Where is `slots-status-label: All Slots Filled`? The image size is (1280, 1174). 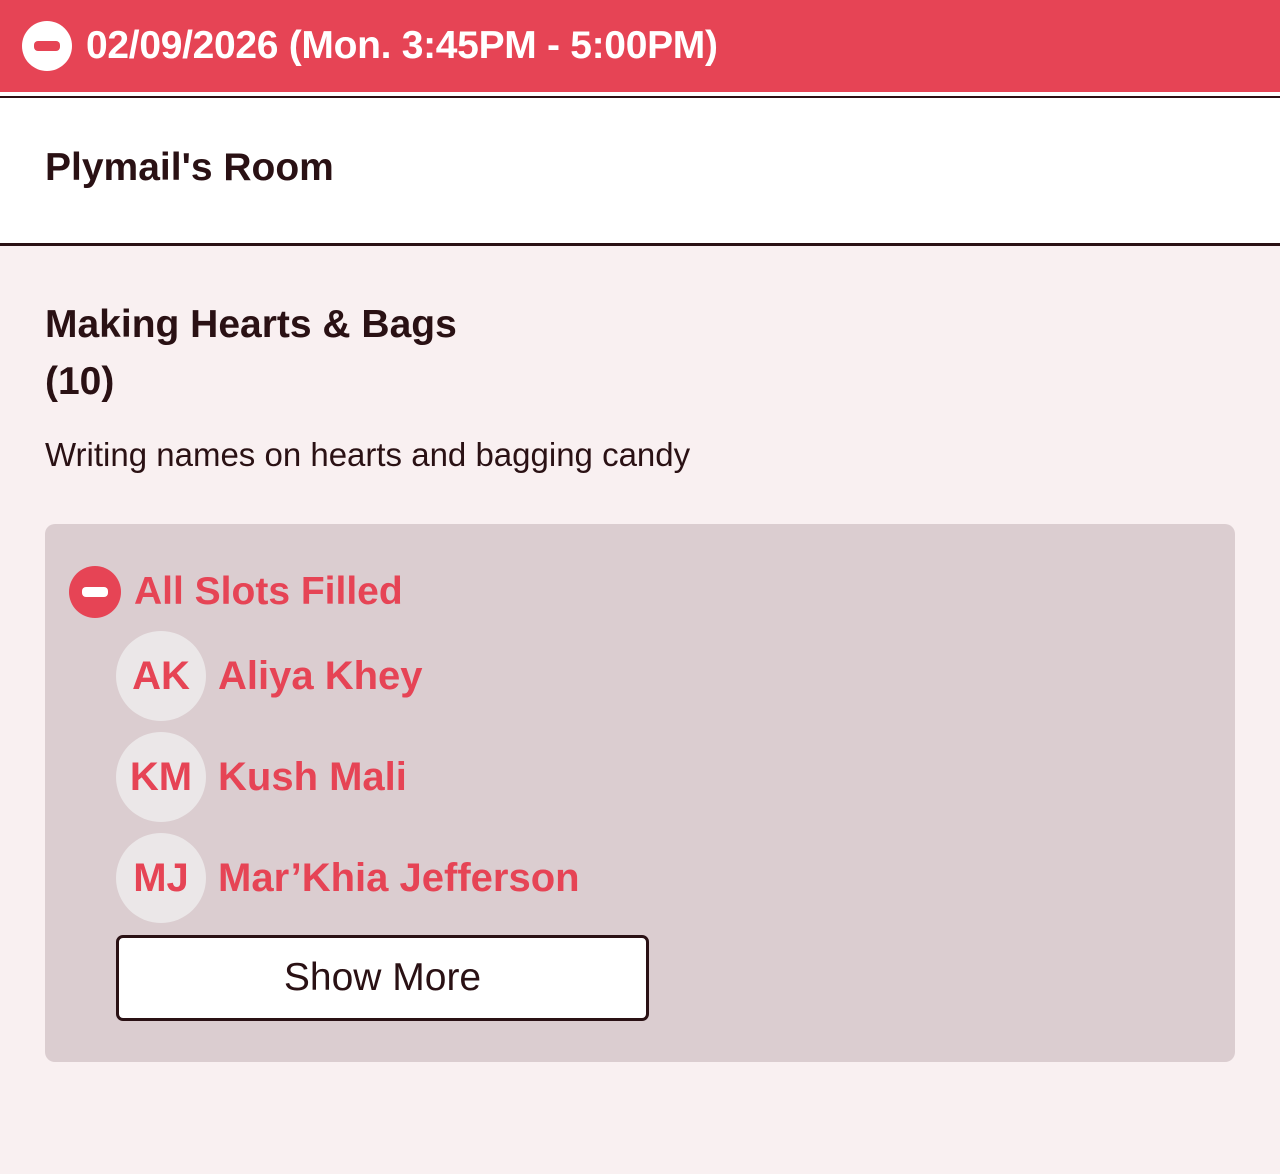
slots-status-label: All Slots Filled is located at coordinates (268, 591).